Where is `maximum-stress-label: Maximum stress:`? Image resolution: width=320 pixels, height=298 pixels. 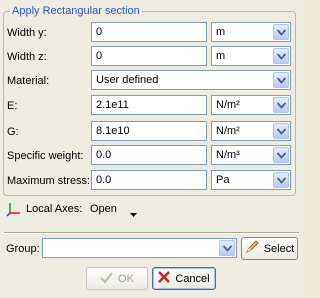 maximum-stress-label: Maximum stress: is located at coordinates (49, 181).